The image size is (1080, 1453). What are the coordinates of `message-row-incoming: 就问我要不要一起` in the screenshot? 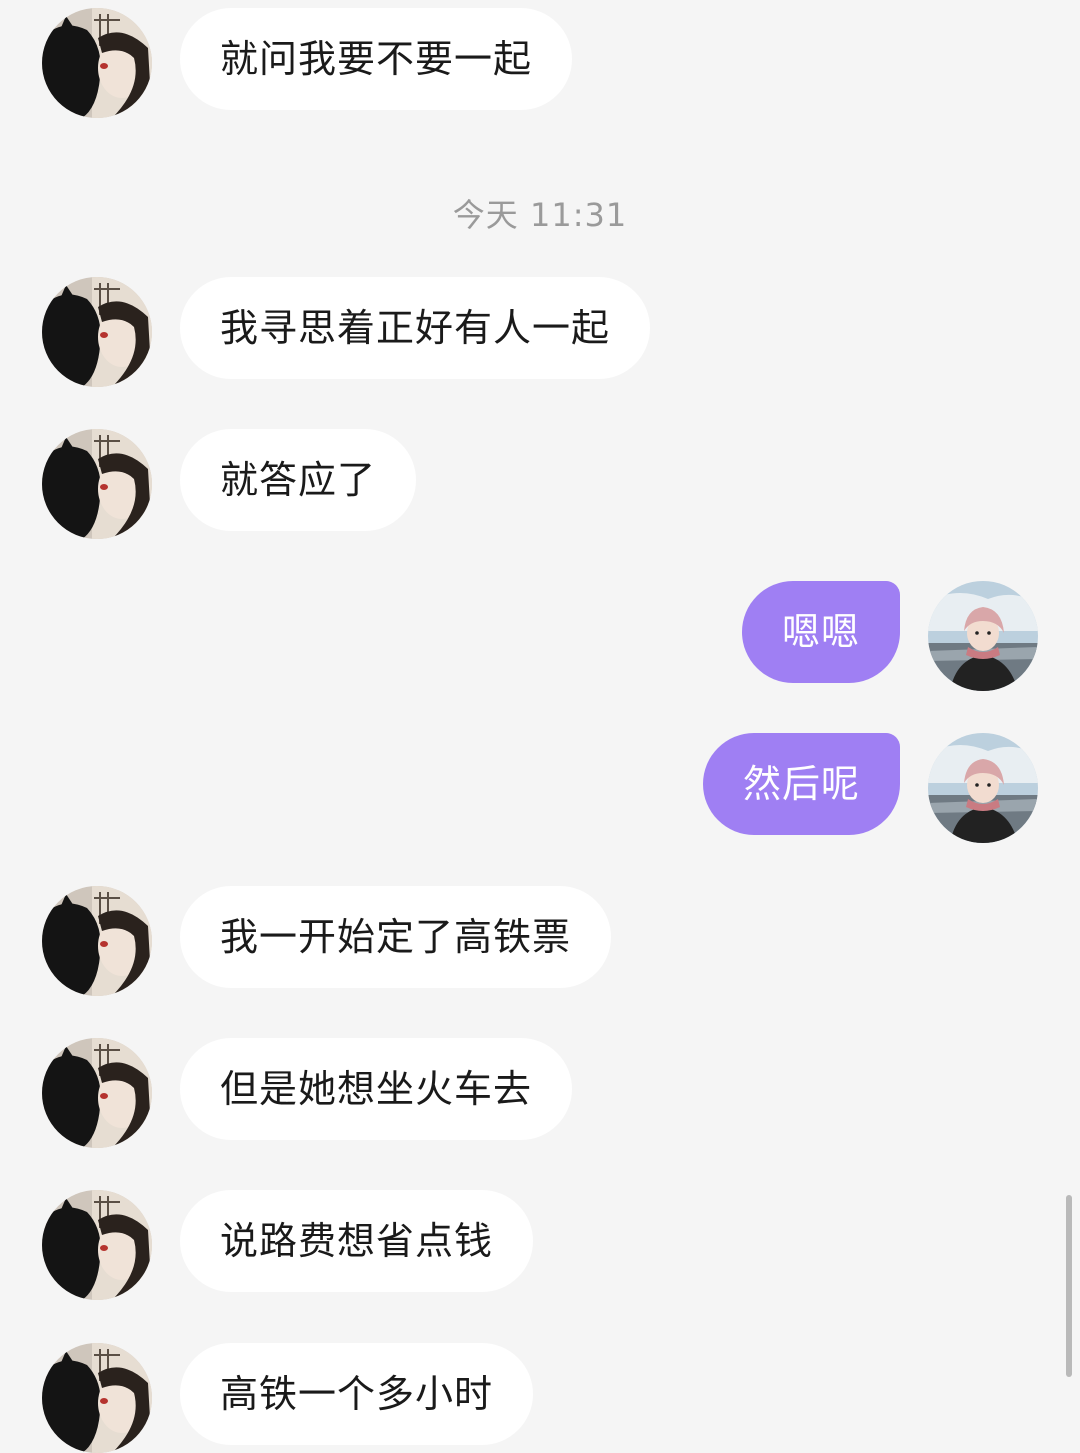 It's located at (540, 63).